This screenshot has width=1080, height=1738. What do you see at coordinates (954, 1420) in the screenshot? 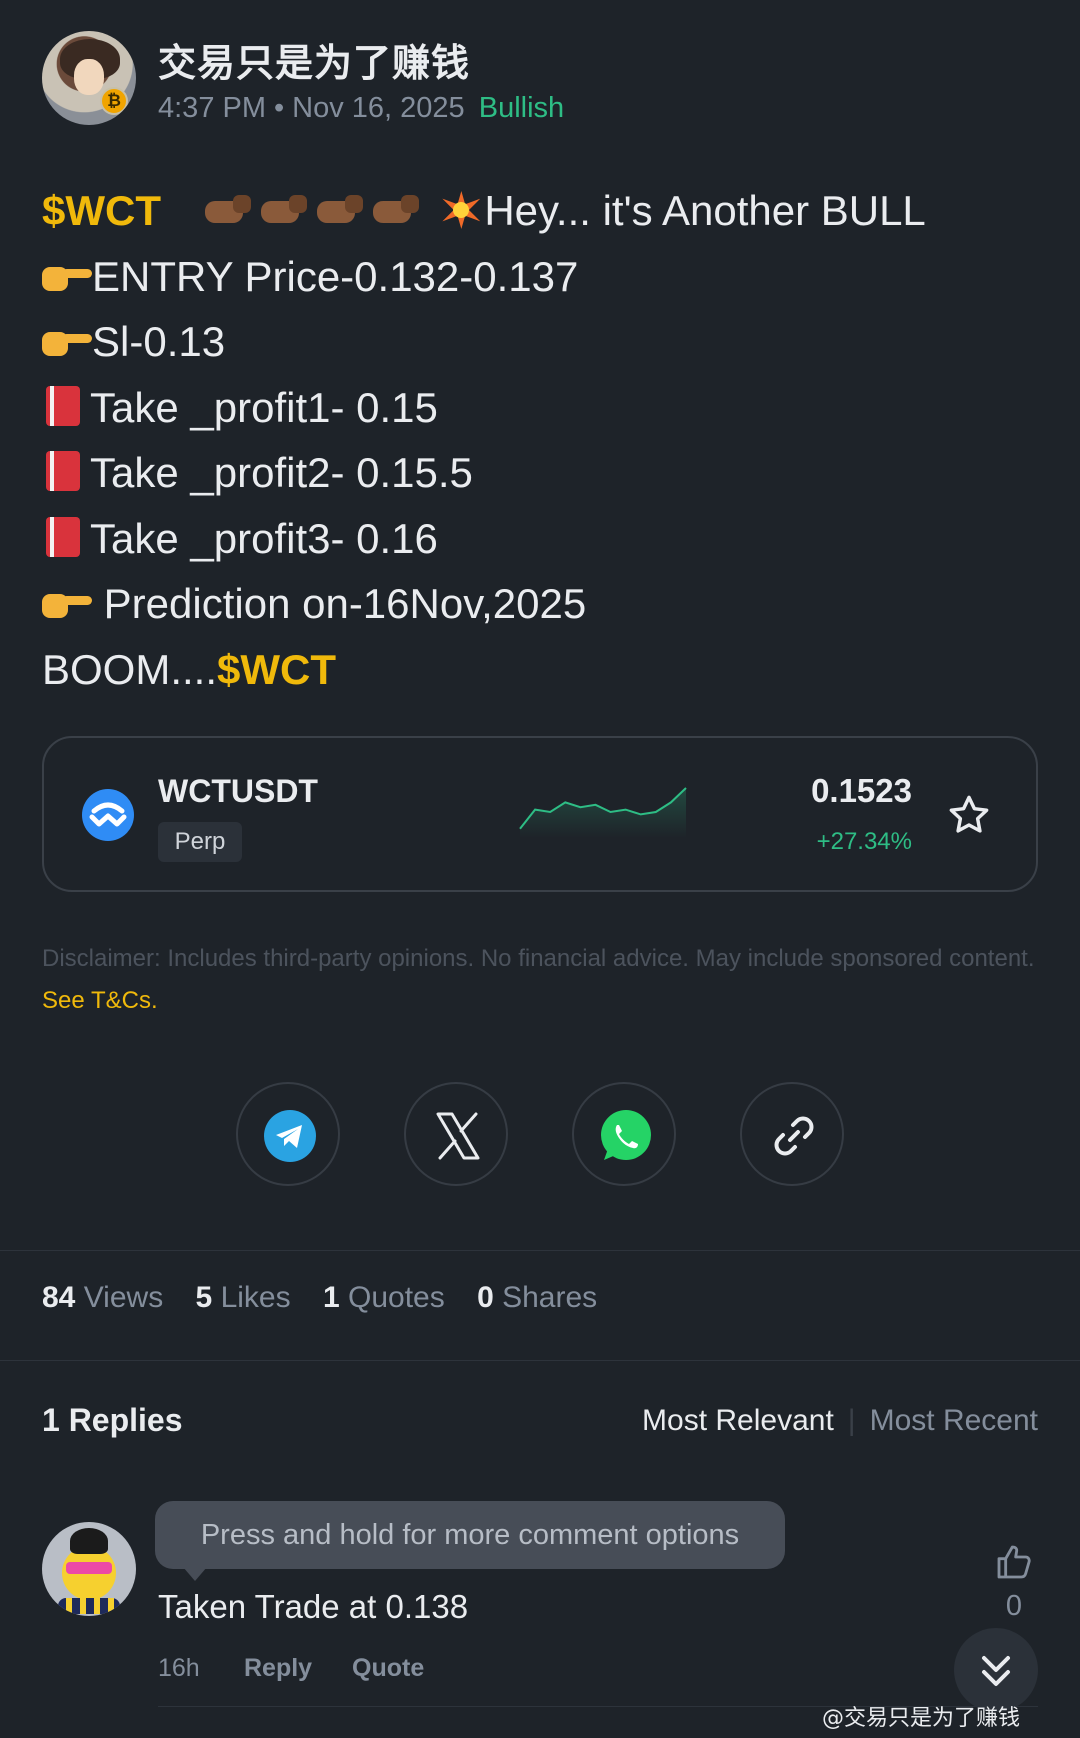
I see `tab-most-recent: Most Recent` at bounding box center [954, 1420].